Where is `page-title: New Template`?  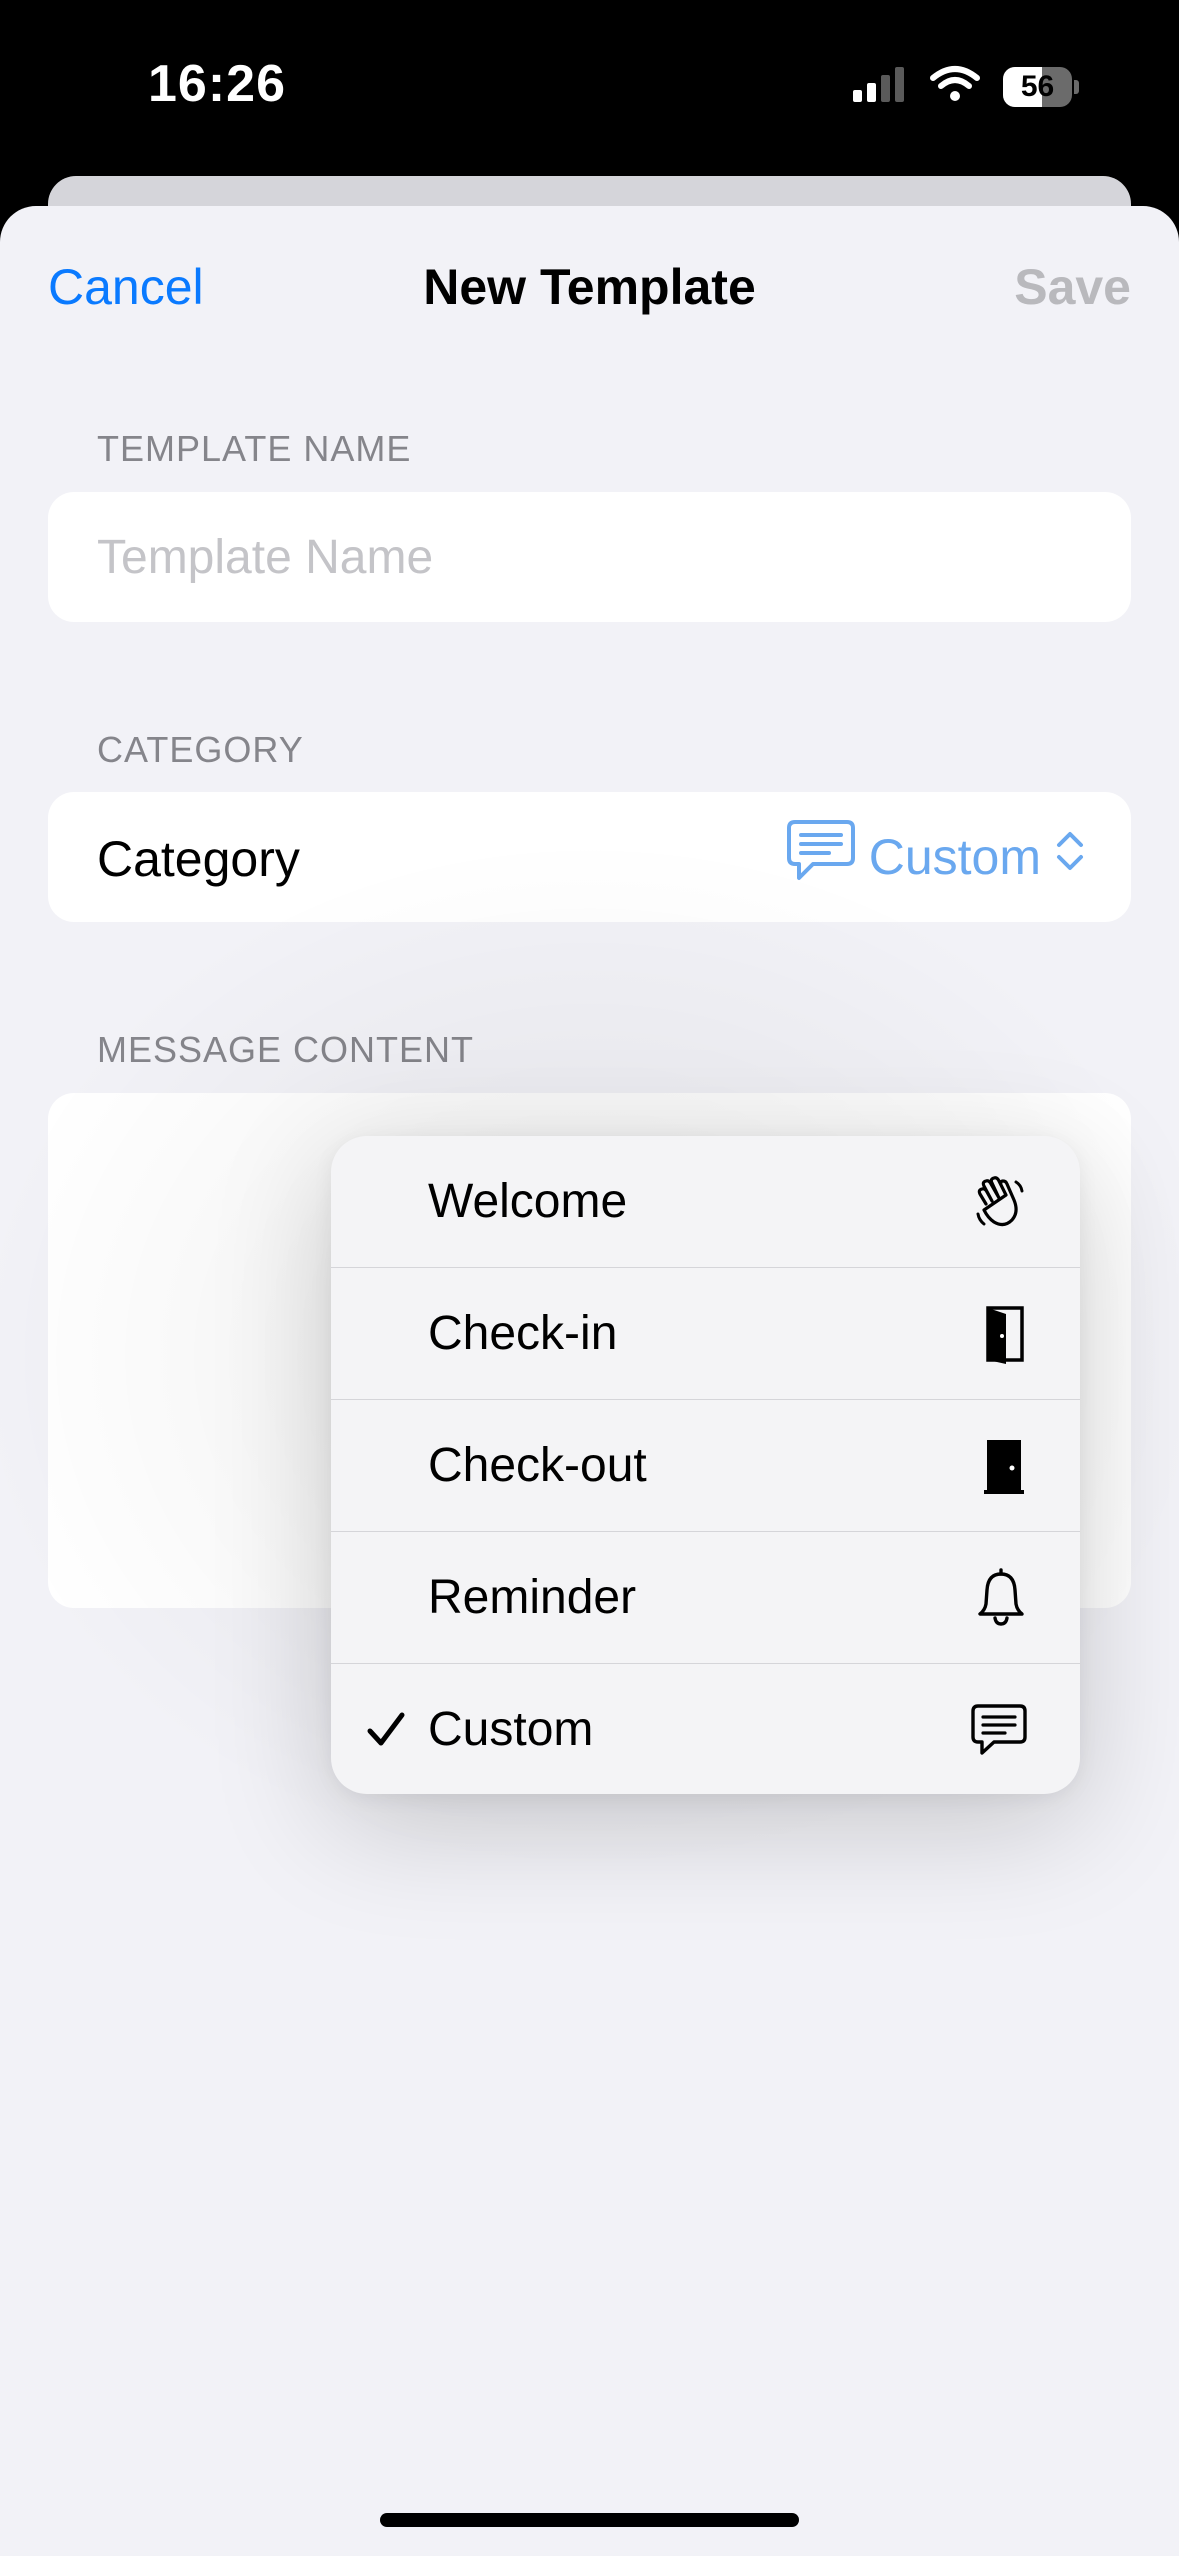 page-title: New Template is located at coordinates (589, 287).